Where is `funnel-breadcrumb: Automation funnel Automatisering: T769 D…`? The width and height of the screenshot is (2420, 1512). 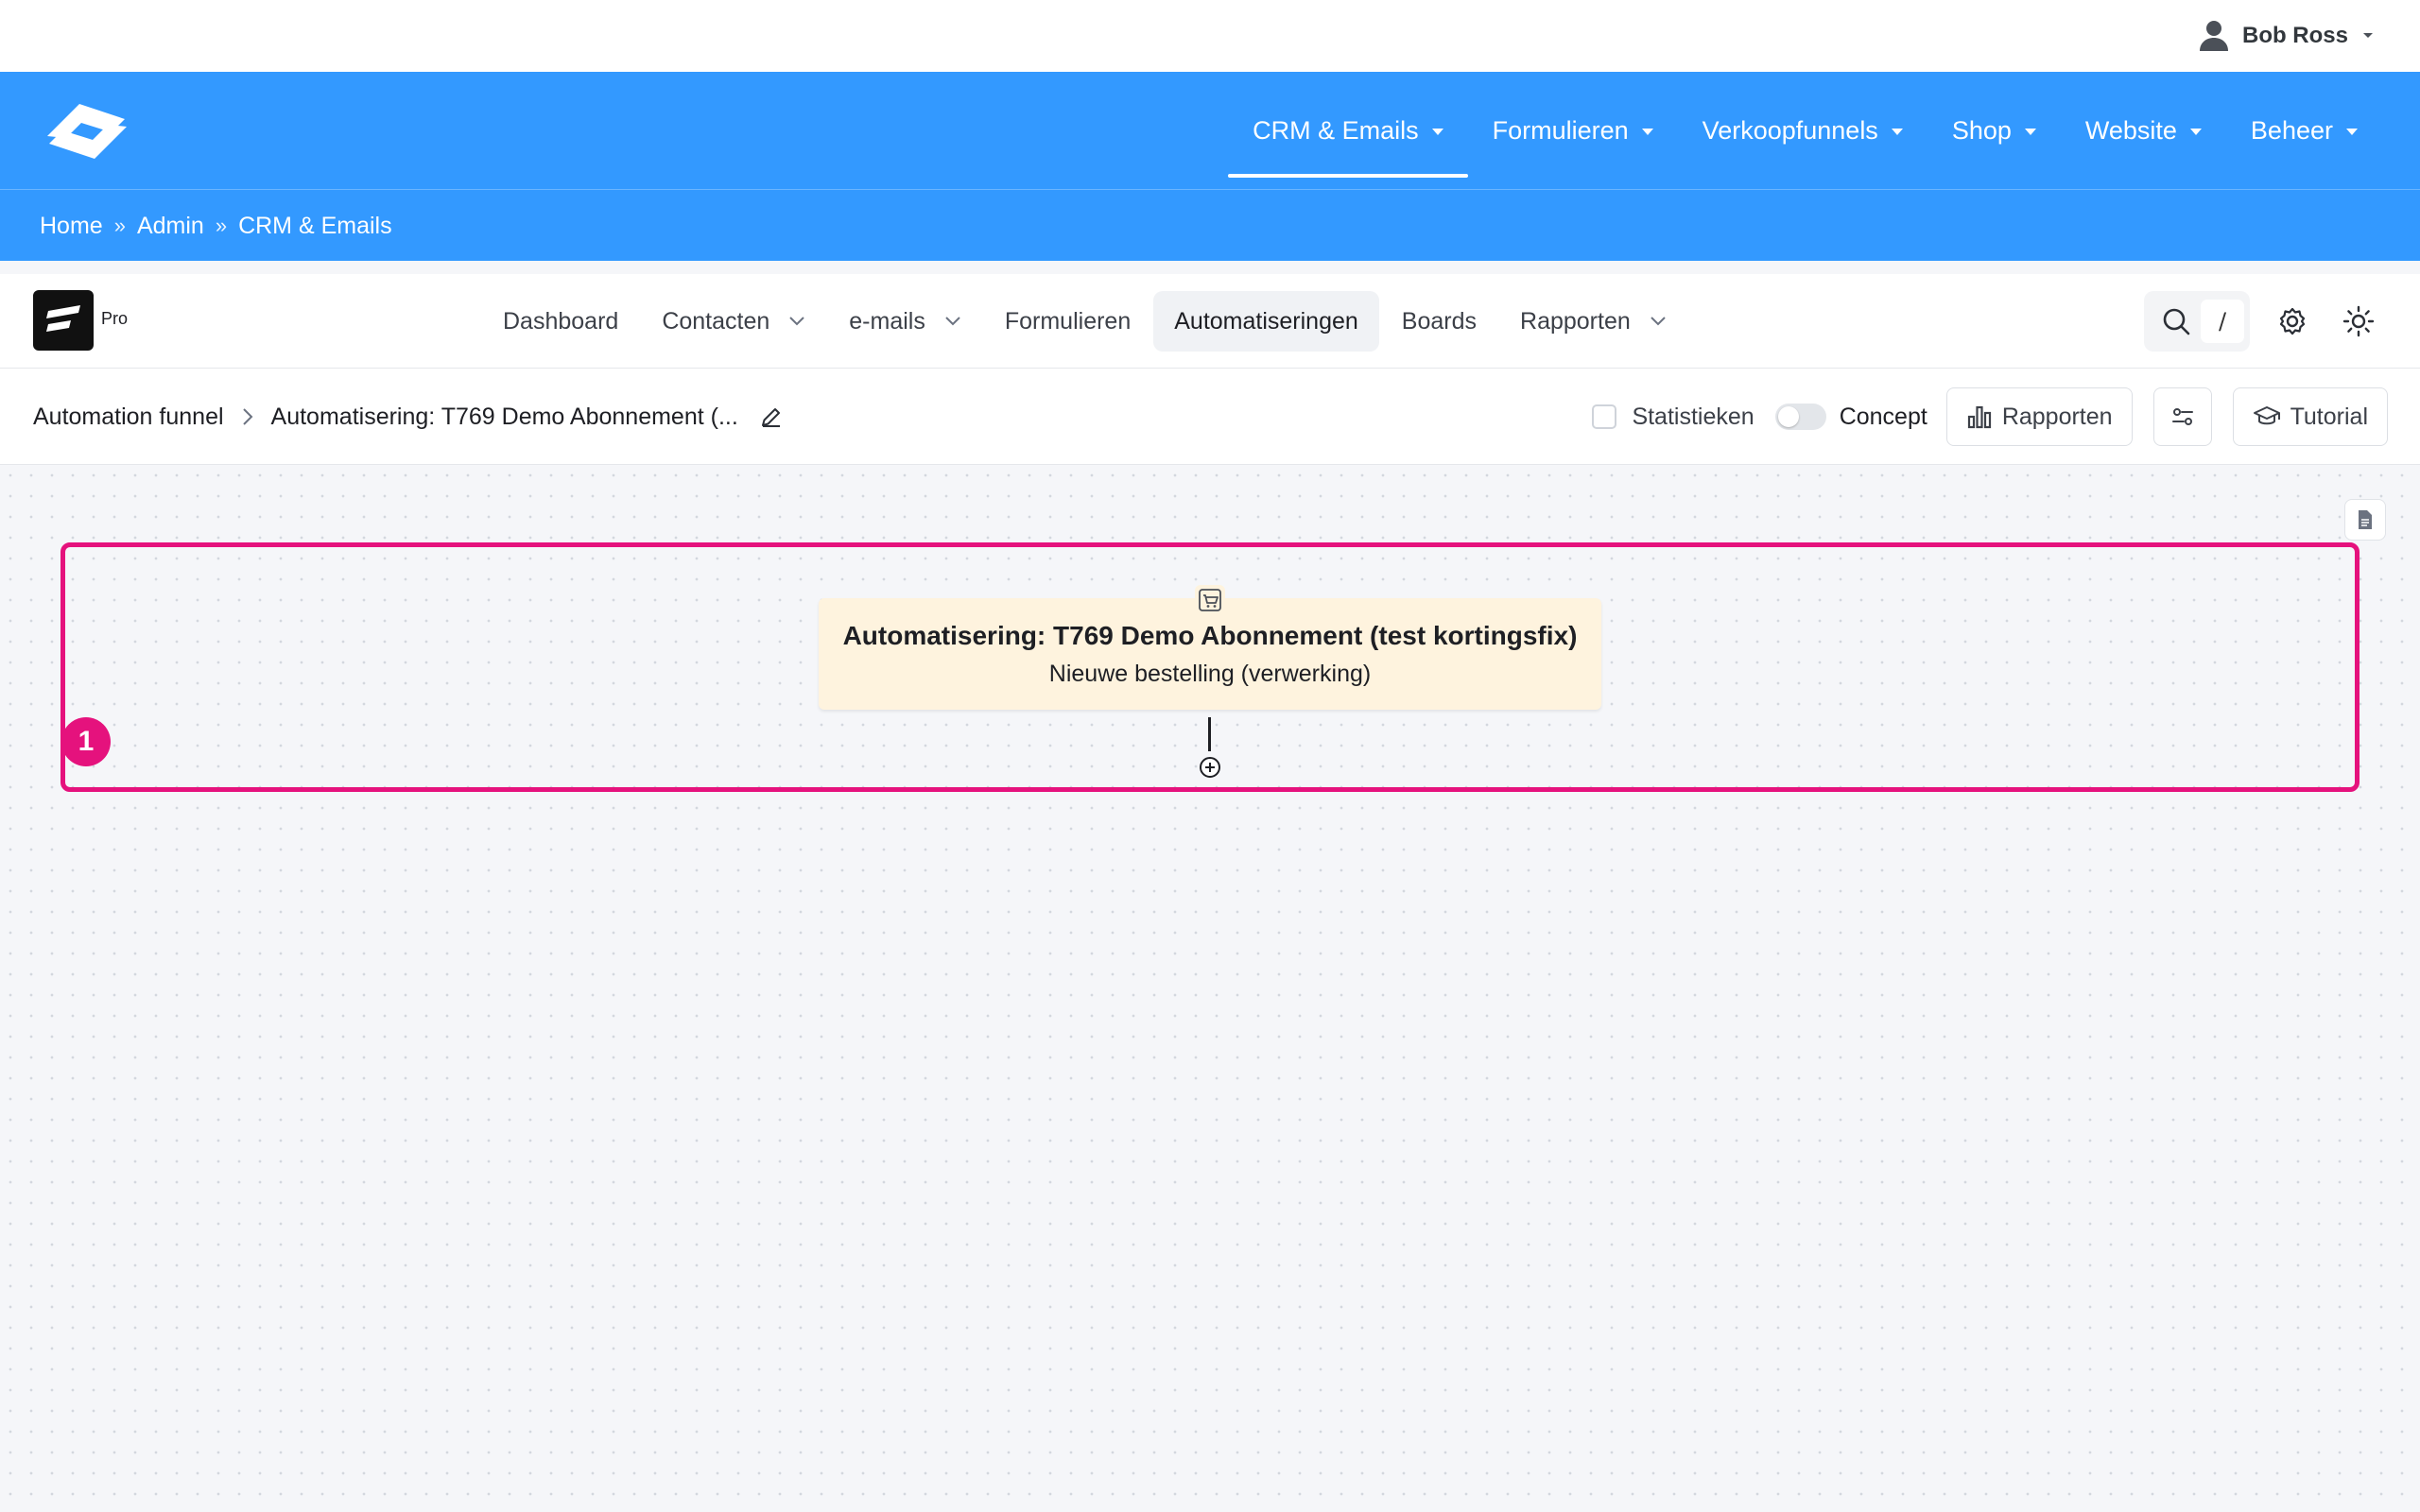
funnel-breadcrumb: Automation funnel Automatisering: T769 D… is located at coordinates (408, 417).